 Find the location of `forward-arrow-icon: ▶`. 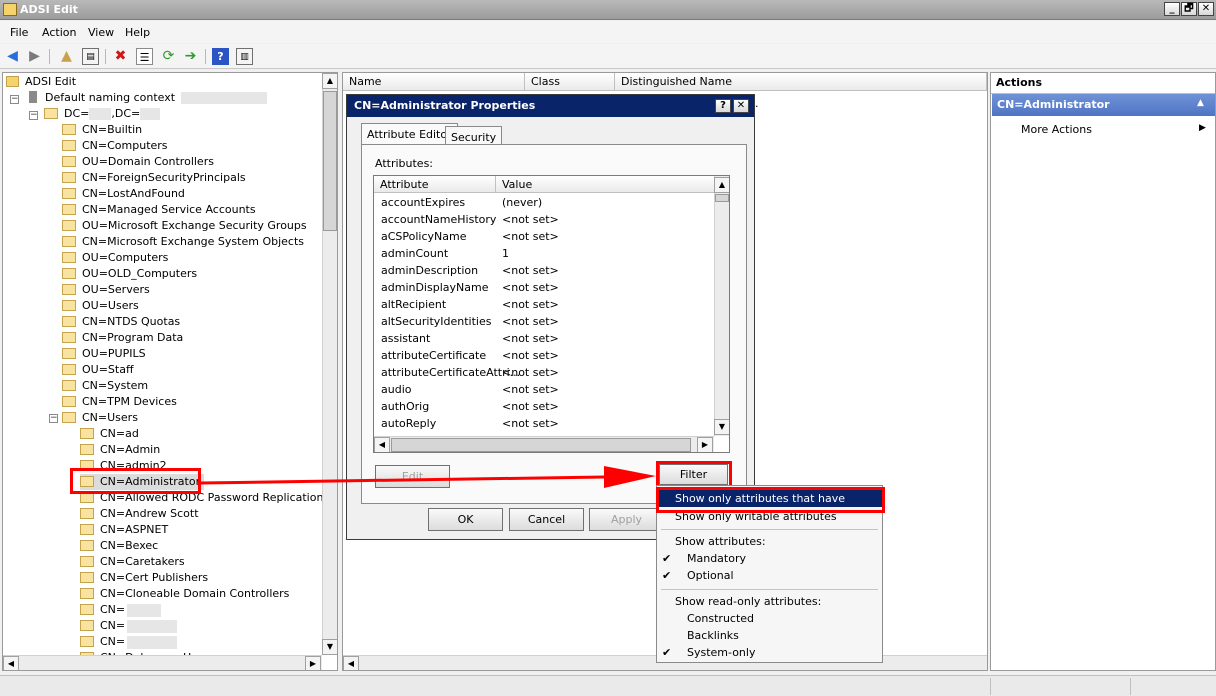

forward-arrow-icon: ▶ is located at coordinates (34, 56).